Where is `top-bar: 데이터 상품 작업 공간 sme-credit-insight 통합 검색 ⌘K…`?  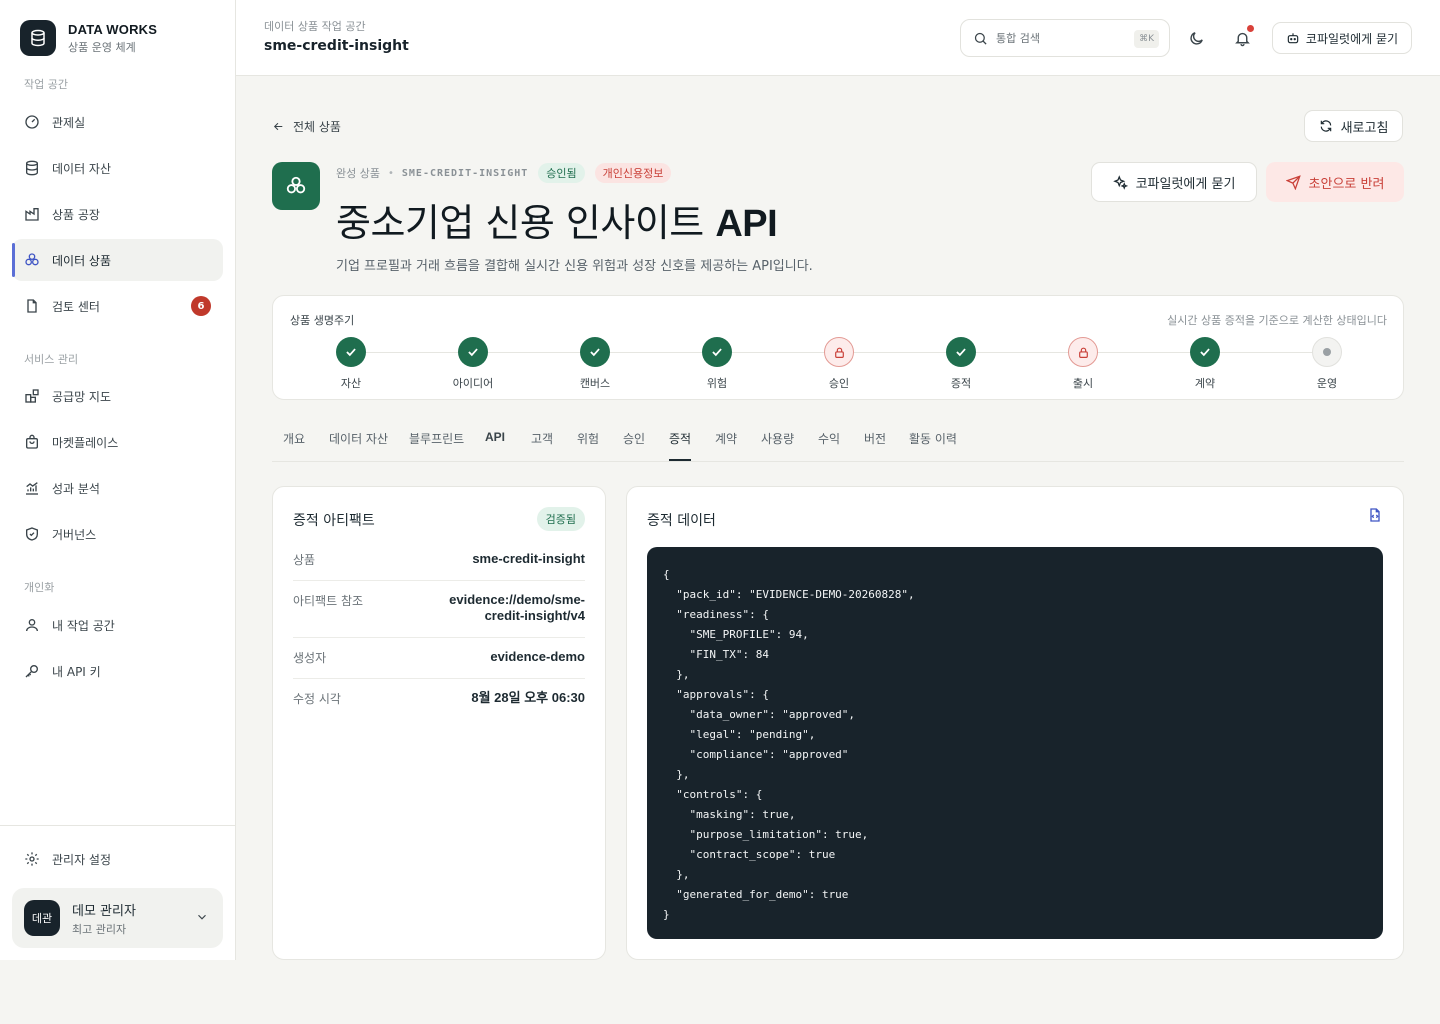 top-bar: 데이터 상품 작업 공간 sme-credit-insight 통합 검색 ⌘K… is located at coordinates (838, 38).